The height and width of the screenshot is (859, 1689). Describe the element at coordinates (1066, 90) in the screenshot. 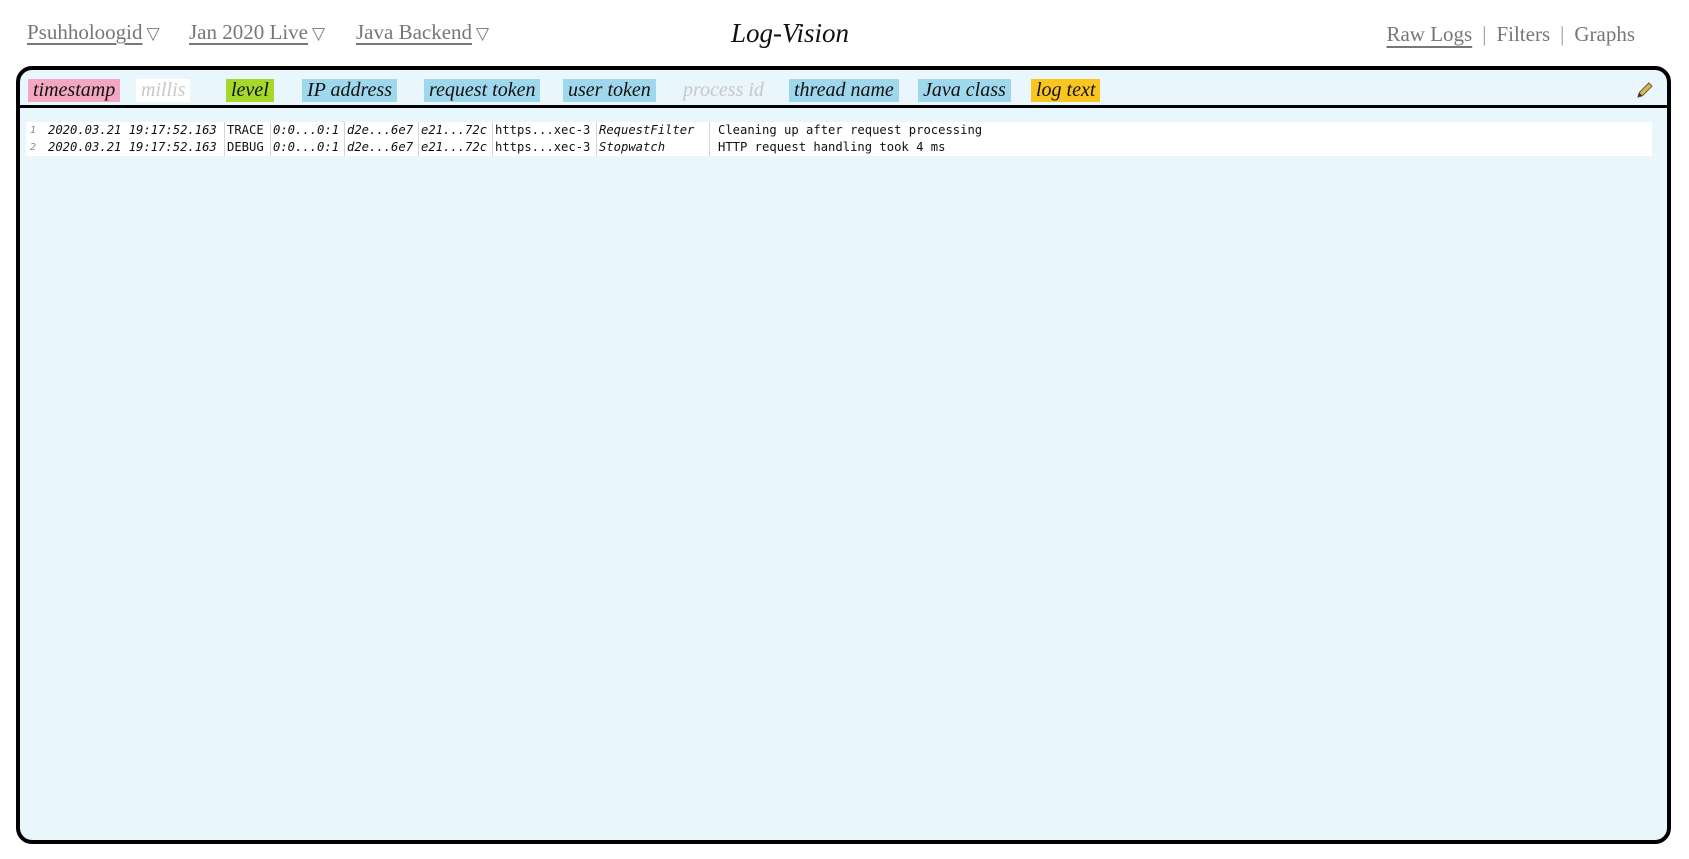

I see `field-chip-log-text: log text` at that location.